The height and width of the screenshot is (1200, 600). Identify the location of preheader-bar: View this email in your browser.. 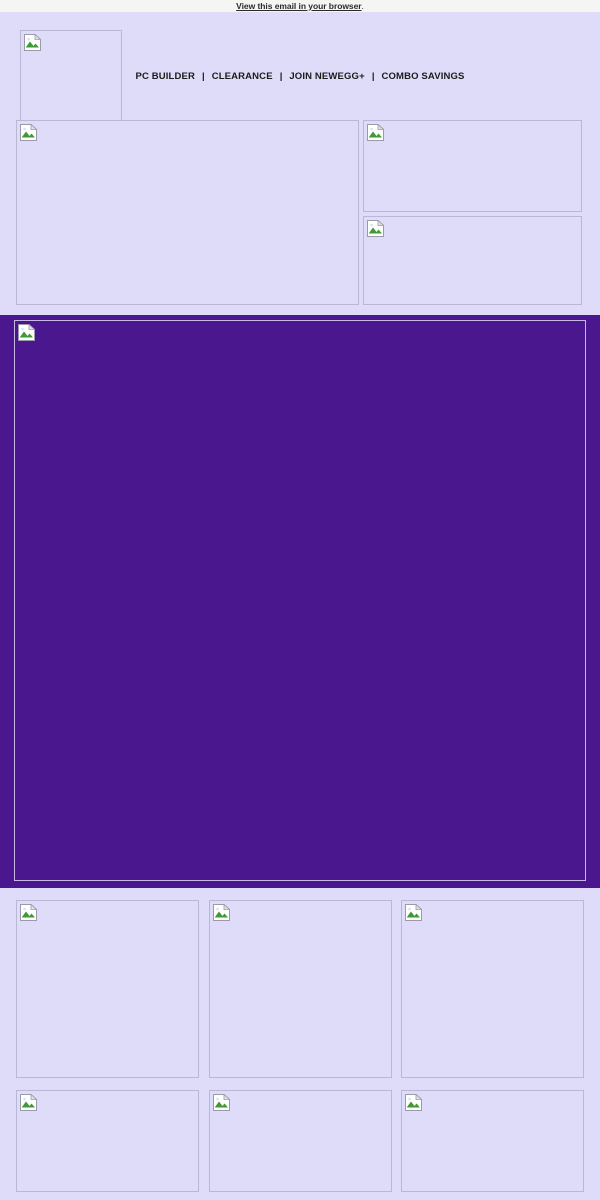
(300, 6).